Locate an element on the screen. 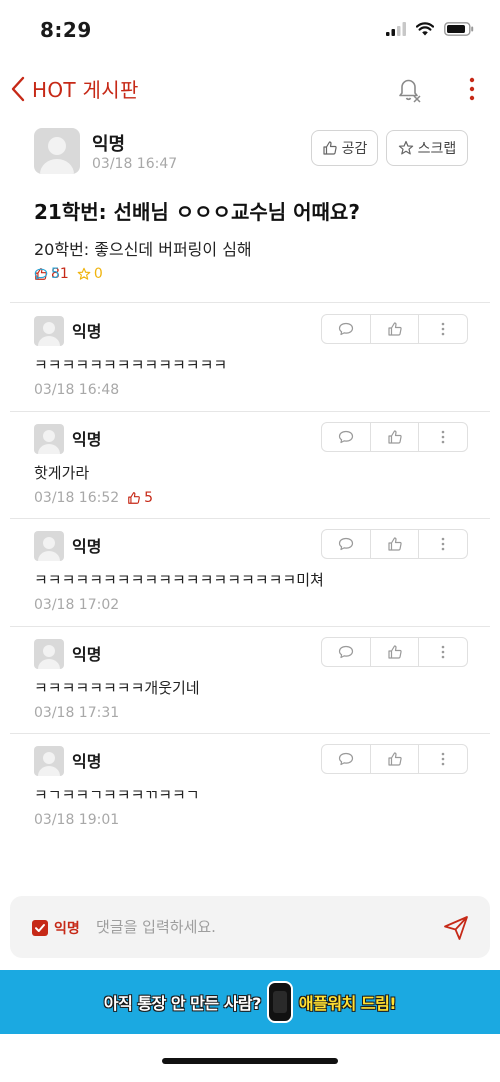  anonymous-checkbox: 익명 is located at coordinates (56, 928).